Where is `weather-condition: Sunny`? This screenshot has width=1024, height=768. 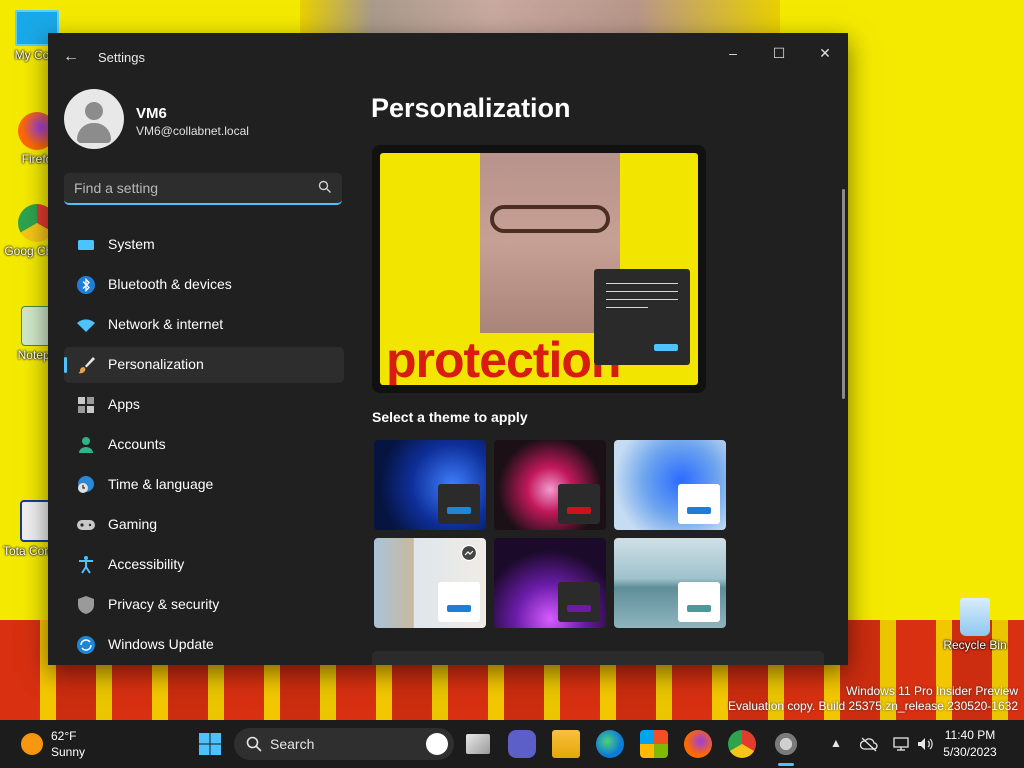 weather-condition: Sunny is located at coordinates (68, 752).